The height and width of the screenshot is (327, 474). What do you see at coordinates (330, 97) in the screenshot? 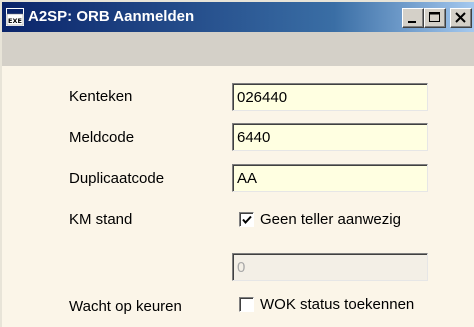
I see `kenteken-input` at bounding box center [330, 97].